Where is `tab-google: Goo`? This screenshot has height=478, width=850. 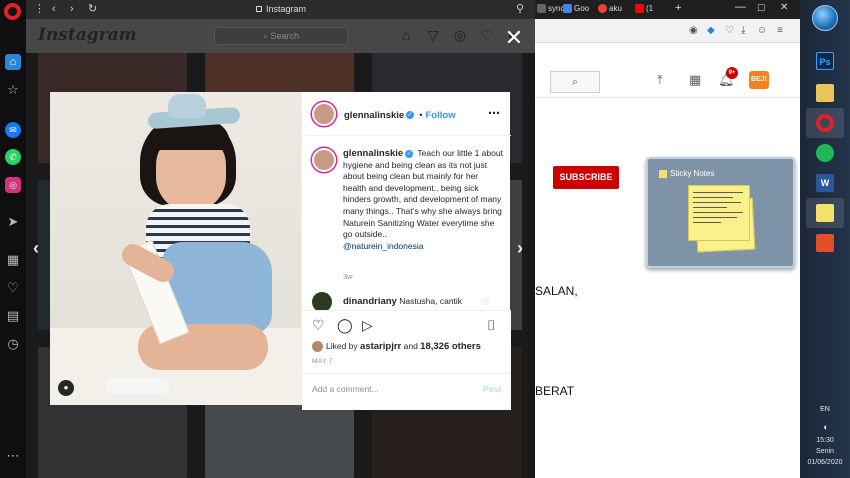
tab-google: Goo is located at coordinates (576, 9).